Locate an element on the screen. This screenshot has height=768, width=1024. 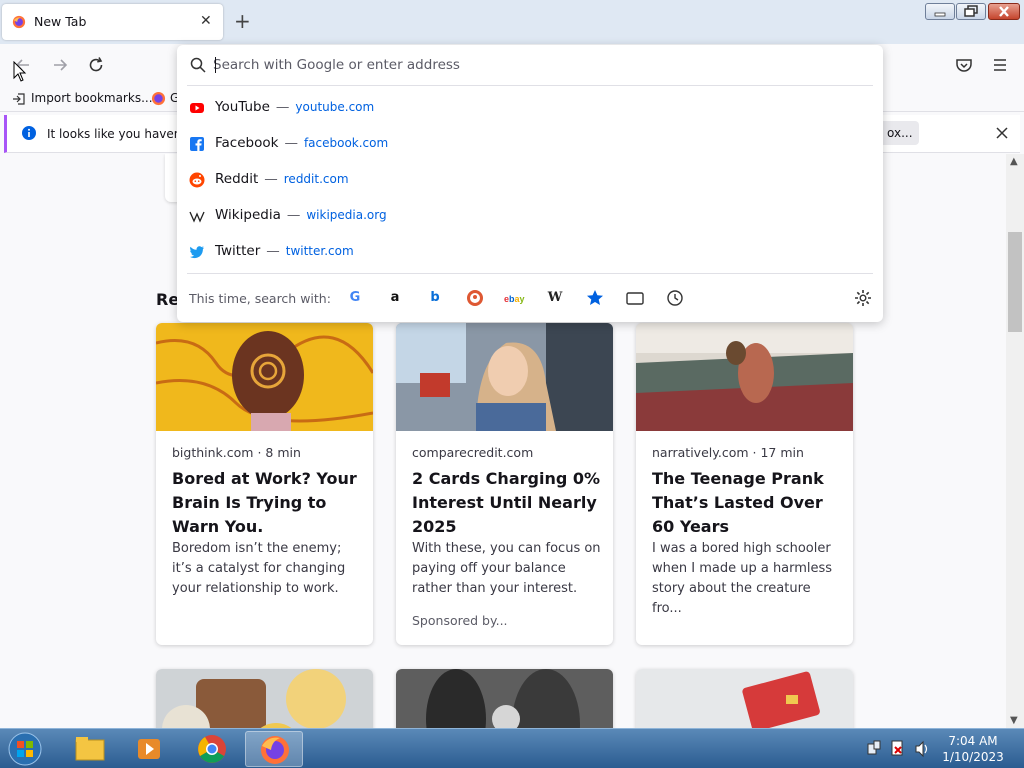
svg-text: ebay is located at coordinates (514, 299).